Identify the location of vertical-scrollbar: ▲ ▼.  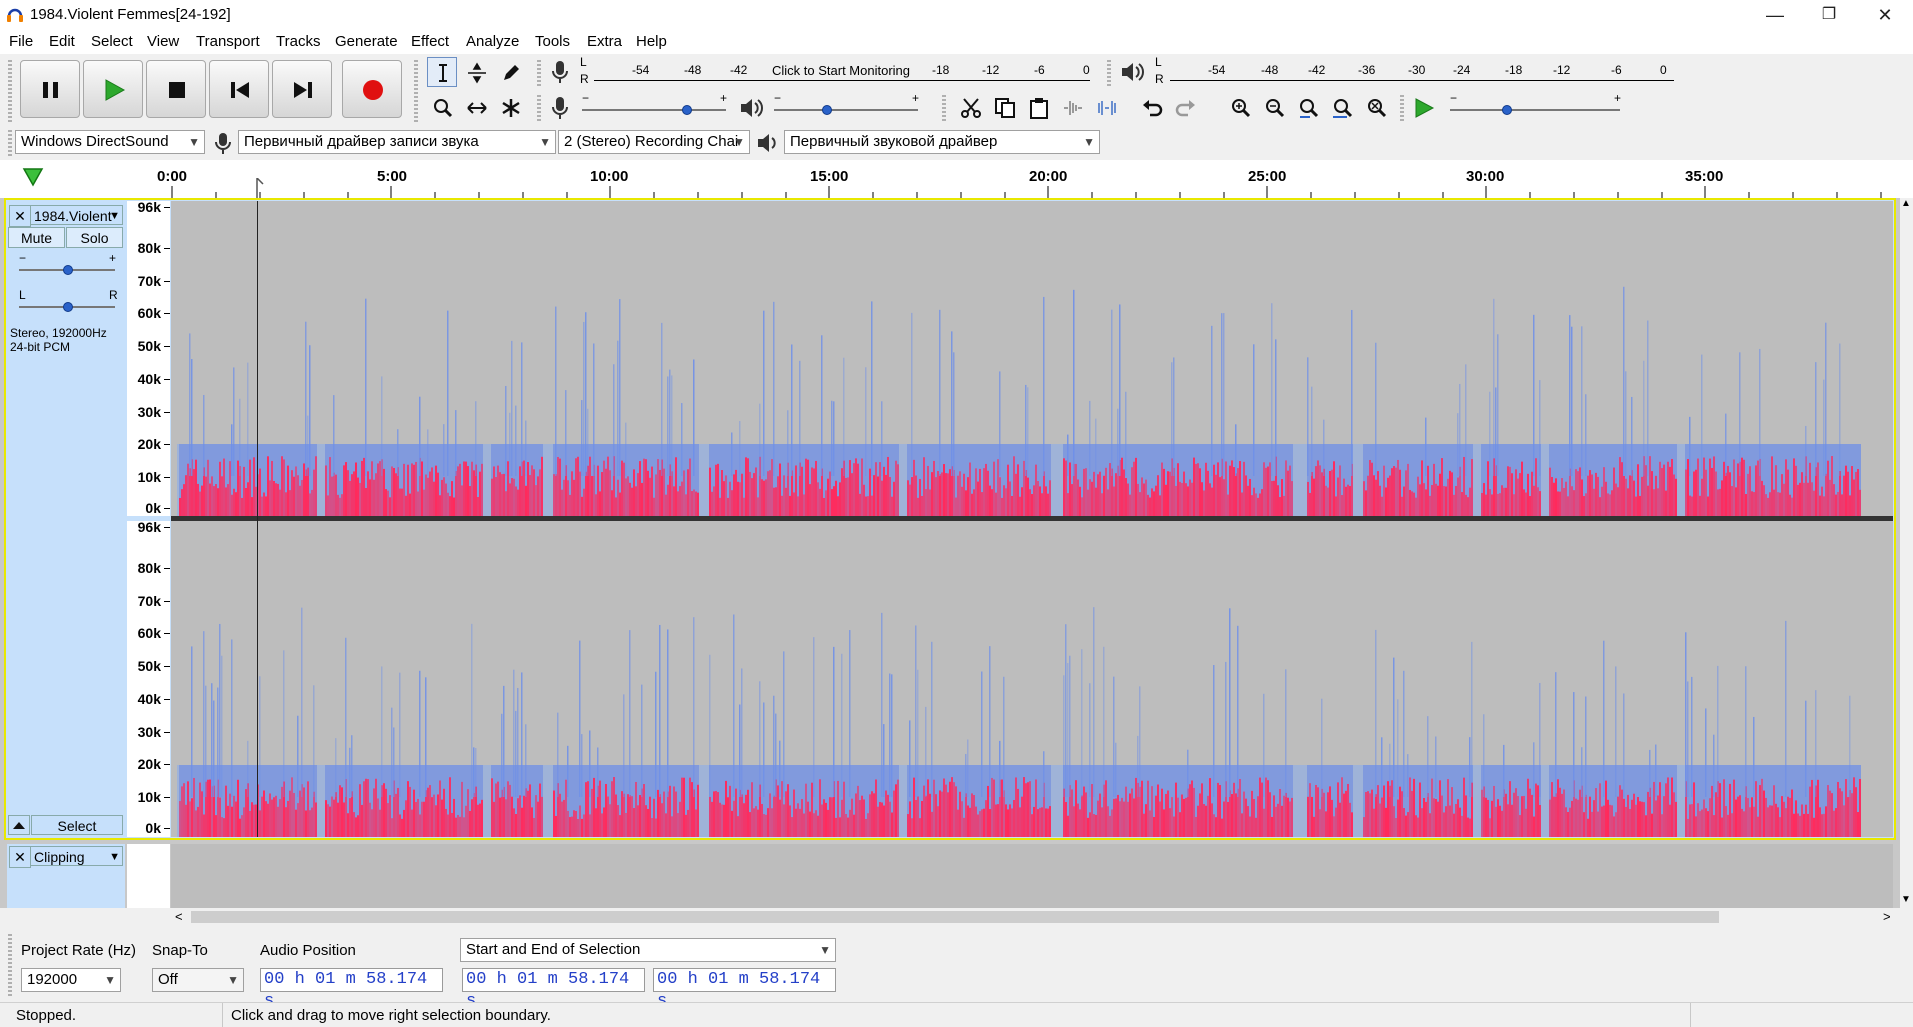
(1906, 553).